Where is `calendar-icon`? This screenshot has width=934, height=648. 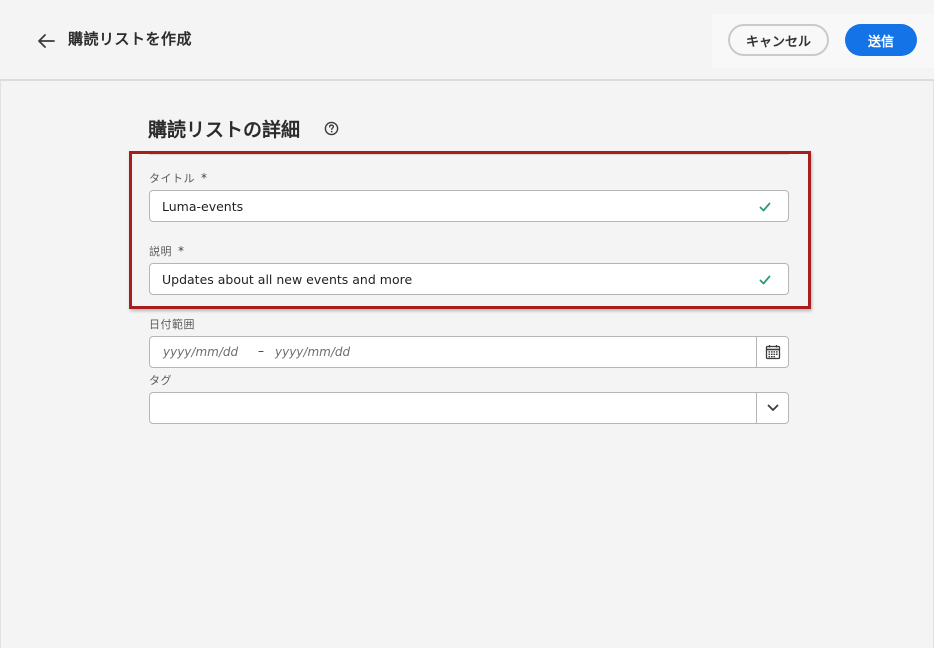
calendar-icon is located at coordinates (772, 352).